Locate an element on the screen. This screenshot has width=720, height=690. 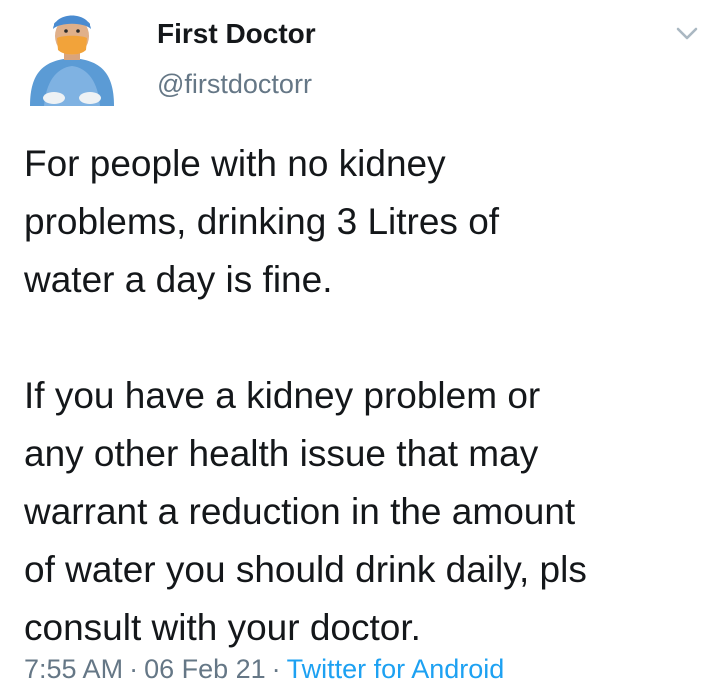
tweet-date: 06 Feb 21 is located at coordinates (205, 669).